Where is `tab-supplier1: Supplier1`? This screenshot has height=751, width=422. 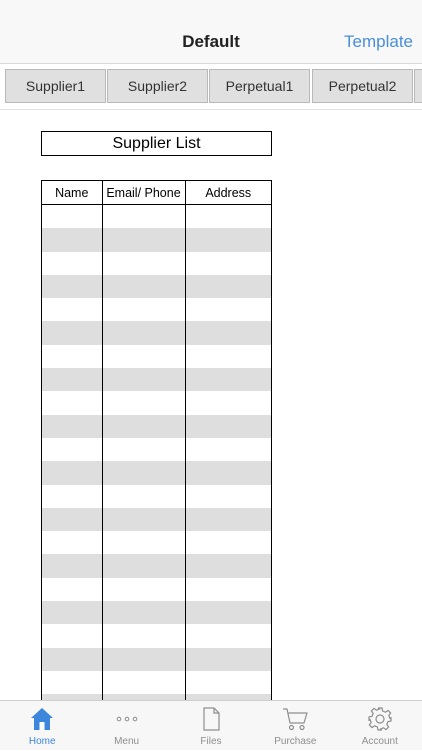 tab-supplier1: Supplier1 is located at coordinates (55, 86).